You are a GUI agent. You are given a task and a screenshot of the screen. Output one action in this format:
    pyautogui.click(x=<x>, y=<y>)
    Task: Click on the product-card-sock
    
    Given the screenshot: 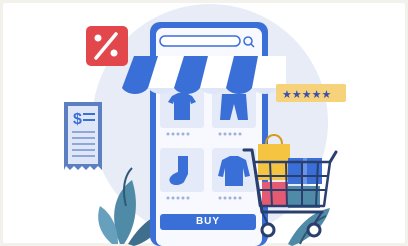 What is the action you would take?
    pyautogui.click(x=182, y=174)
    